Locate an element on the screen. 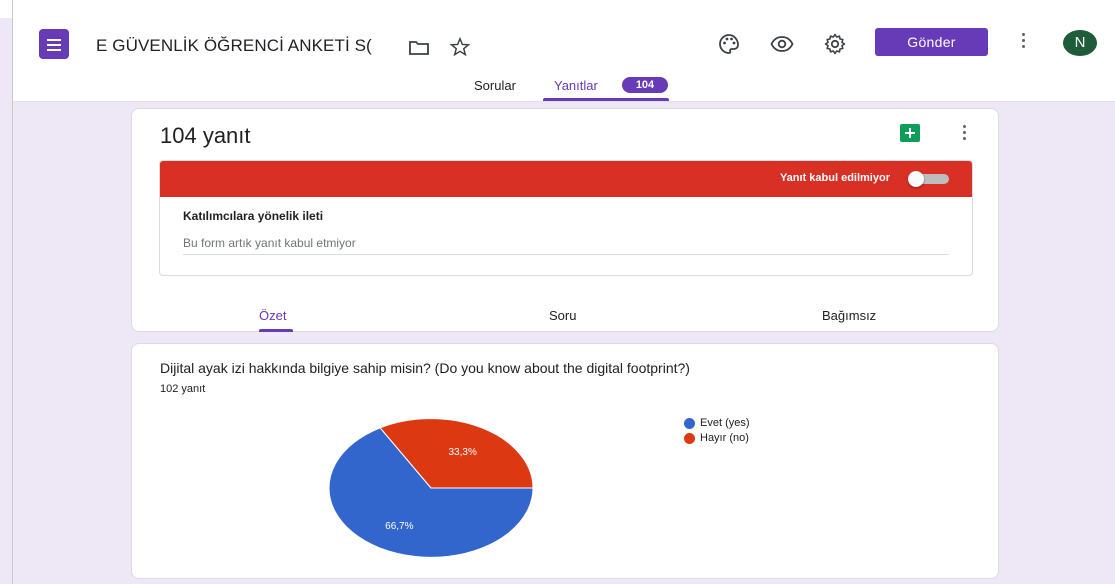  responses-count-badge: 104 is located at coordinates (645, 85).